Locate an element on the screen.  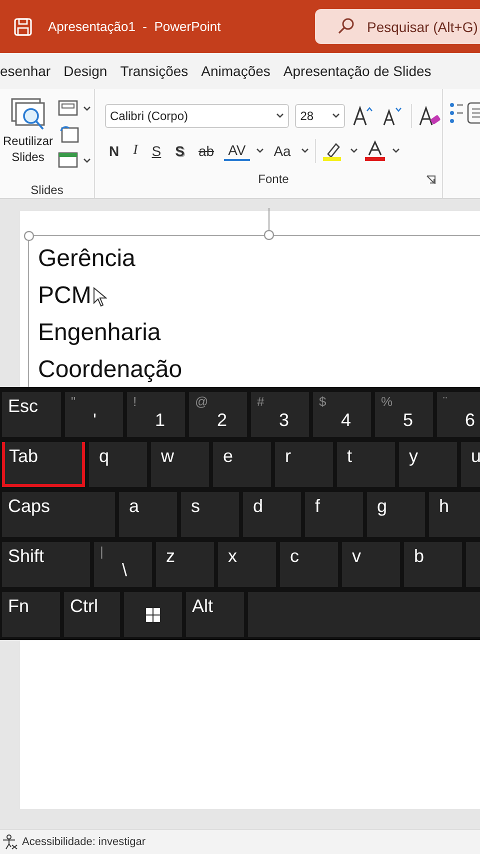
group-label: Fonte is located at coordinates (273, 179).